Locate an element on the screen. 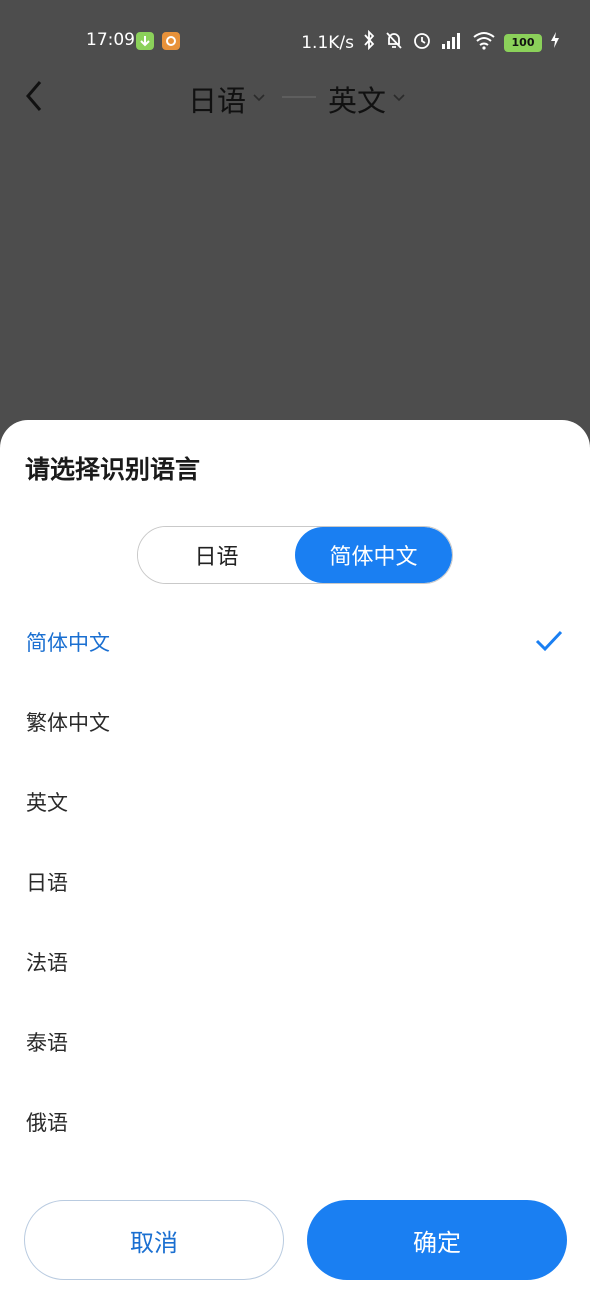 This screenshot has height=1311, width=590. language-item-label: 法语 is located at coordinates (47, 963).